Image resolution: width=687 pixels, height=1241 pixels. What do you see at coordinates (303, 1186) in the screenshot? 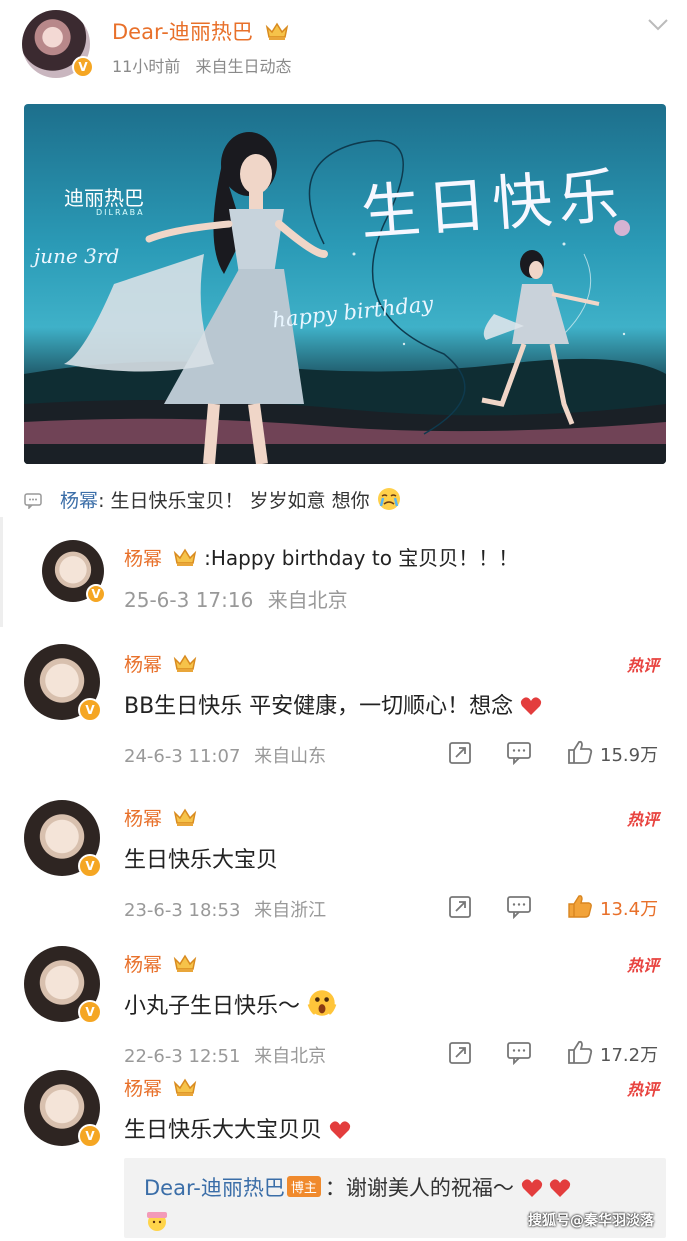
I see `author-tag: 博主` at bounding box center [303, 1186].